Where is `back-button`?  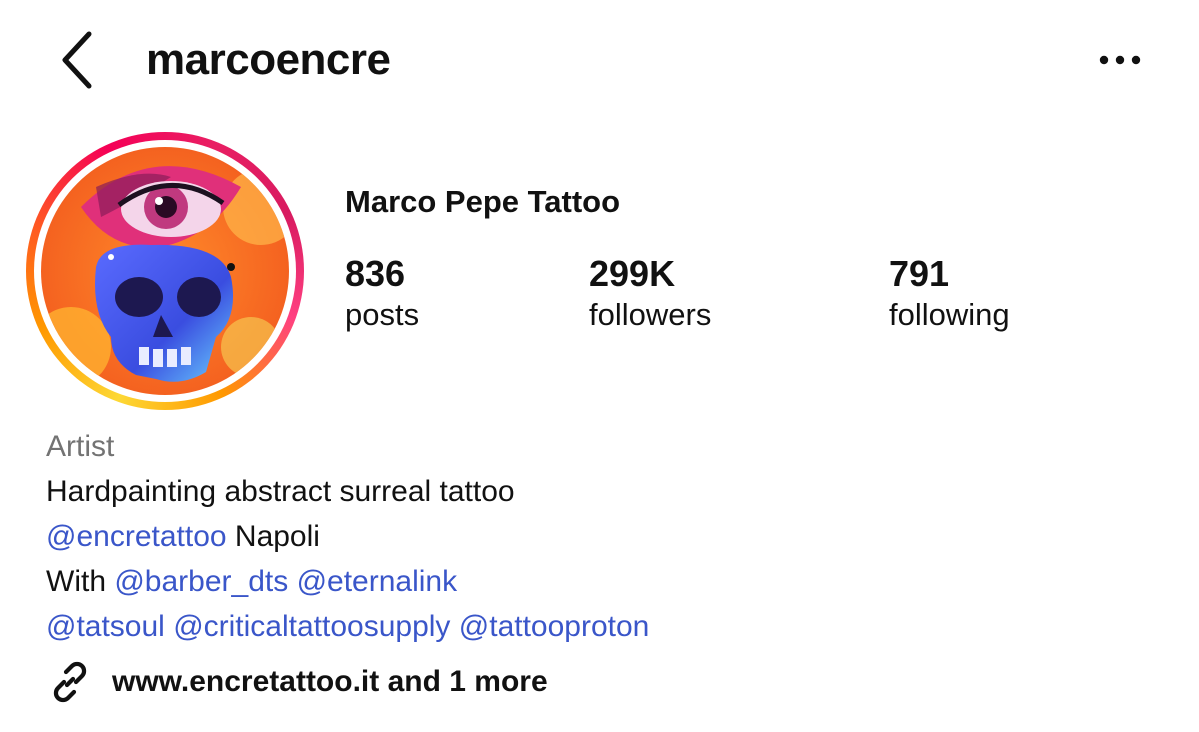
back-button is located at coordinates (77, 60).